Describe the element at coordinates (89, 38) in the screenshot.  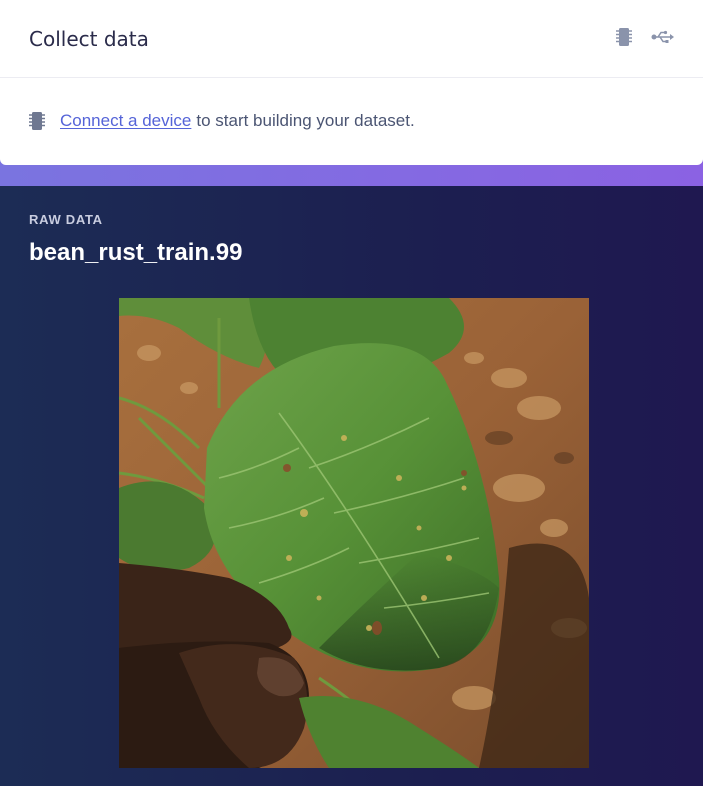
I see `page-title: Collect data` at that location.